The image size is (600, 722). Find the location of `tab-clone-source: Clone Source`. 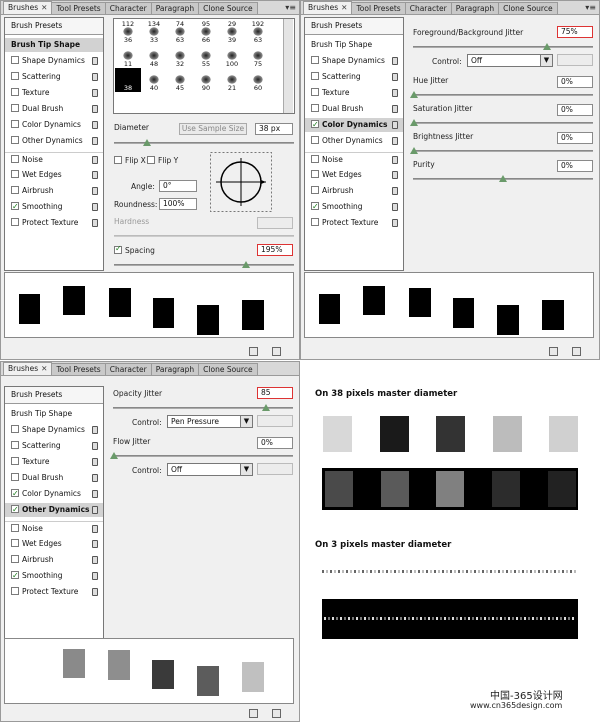

tab-clone-source: Clone Source is located at coordinates (228, 369).